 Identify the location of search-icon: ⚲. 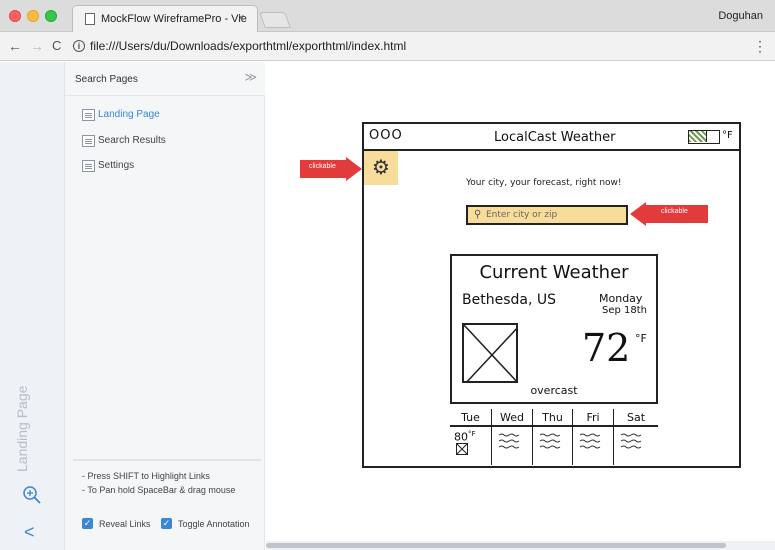
(478, 214).